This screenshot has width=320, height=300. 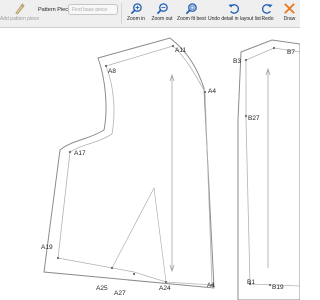 I want to click on label-b19: B19, so click(x=278, y=287).